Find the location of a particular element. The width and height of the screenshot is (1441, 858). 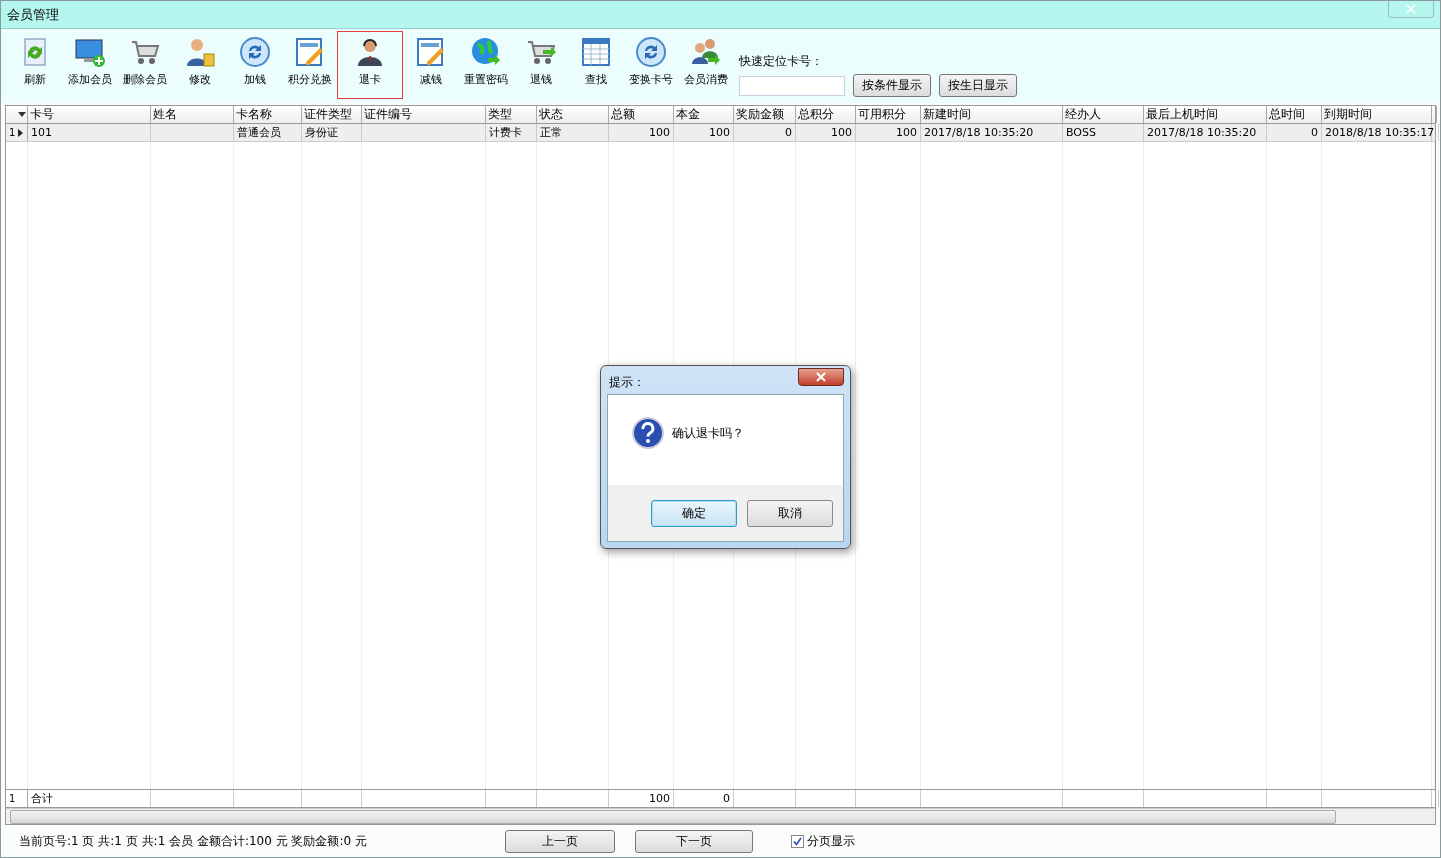

toolbar-button: 积分兑换 is located at coordinates (309, 65).